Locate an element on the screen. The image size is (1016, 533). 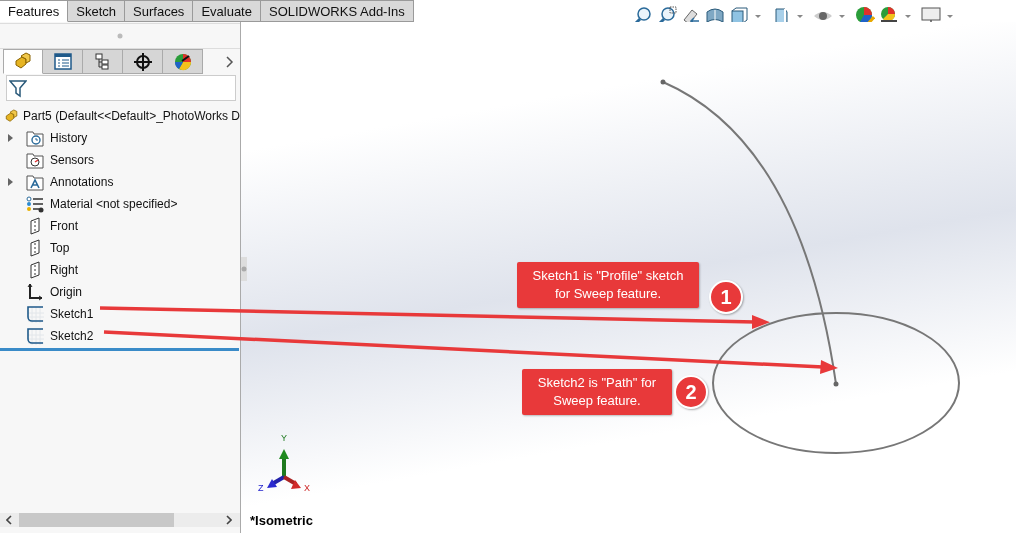
command-tab: Evaluate is located at coordinates (227, 11).